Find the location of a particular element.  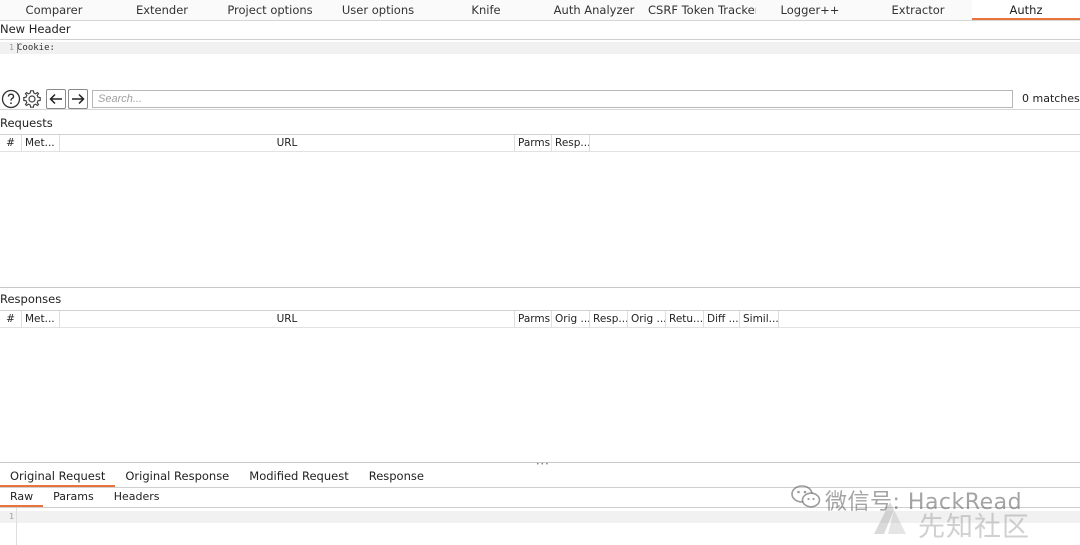

settings-button is located at coordinates (32, 99).